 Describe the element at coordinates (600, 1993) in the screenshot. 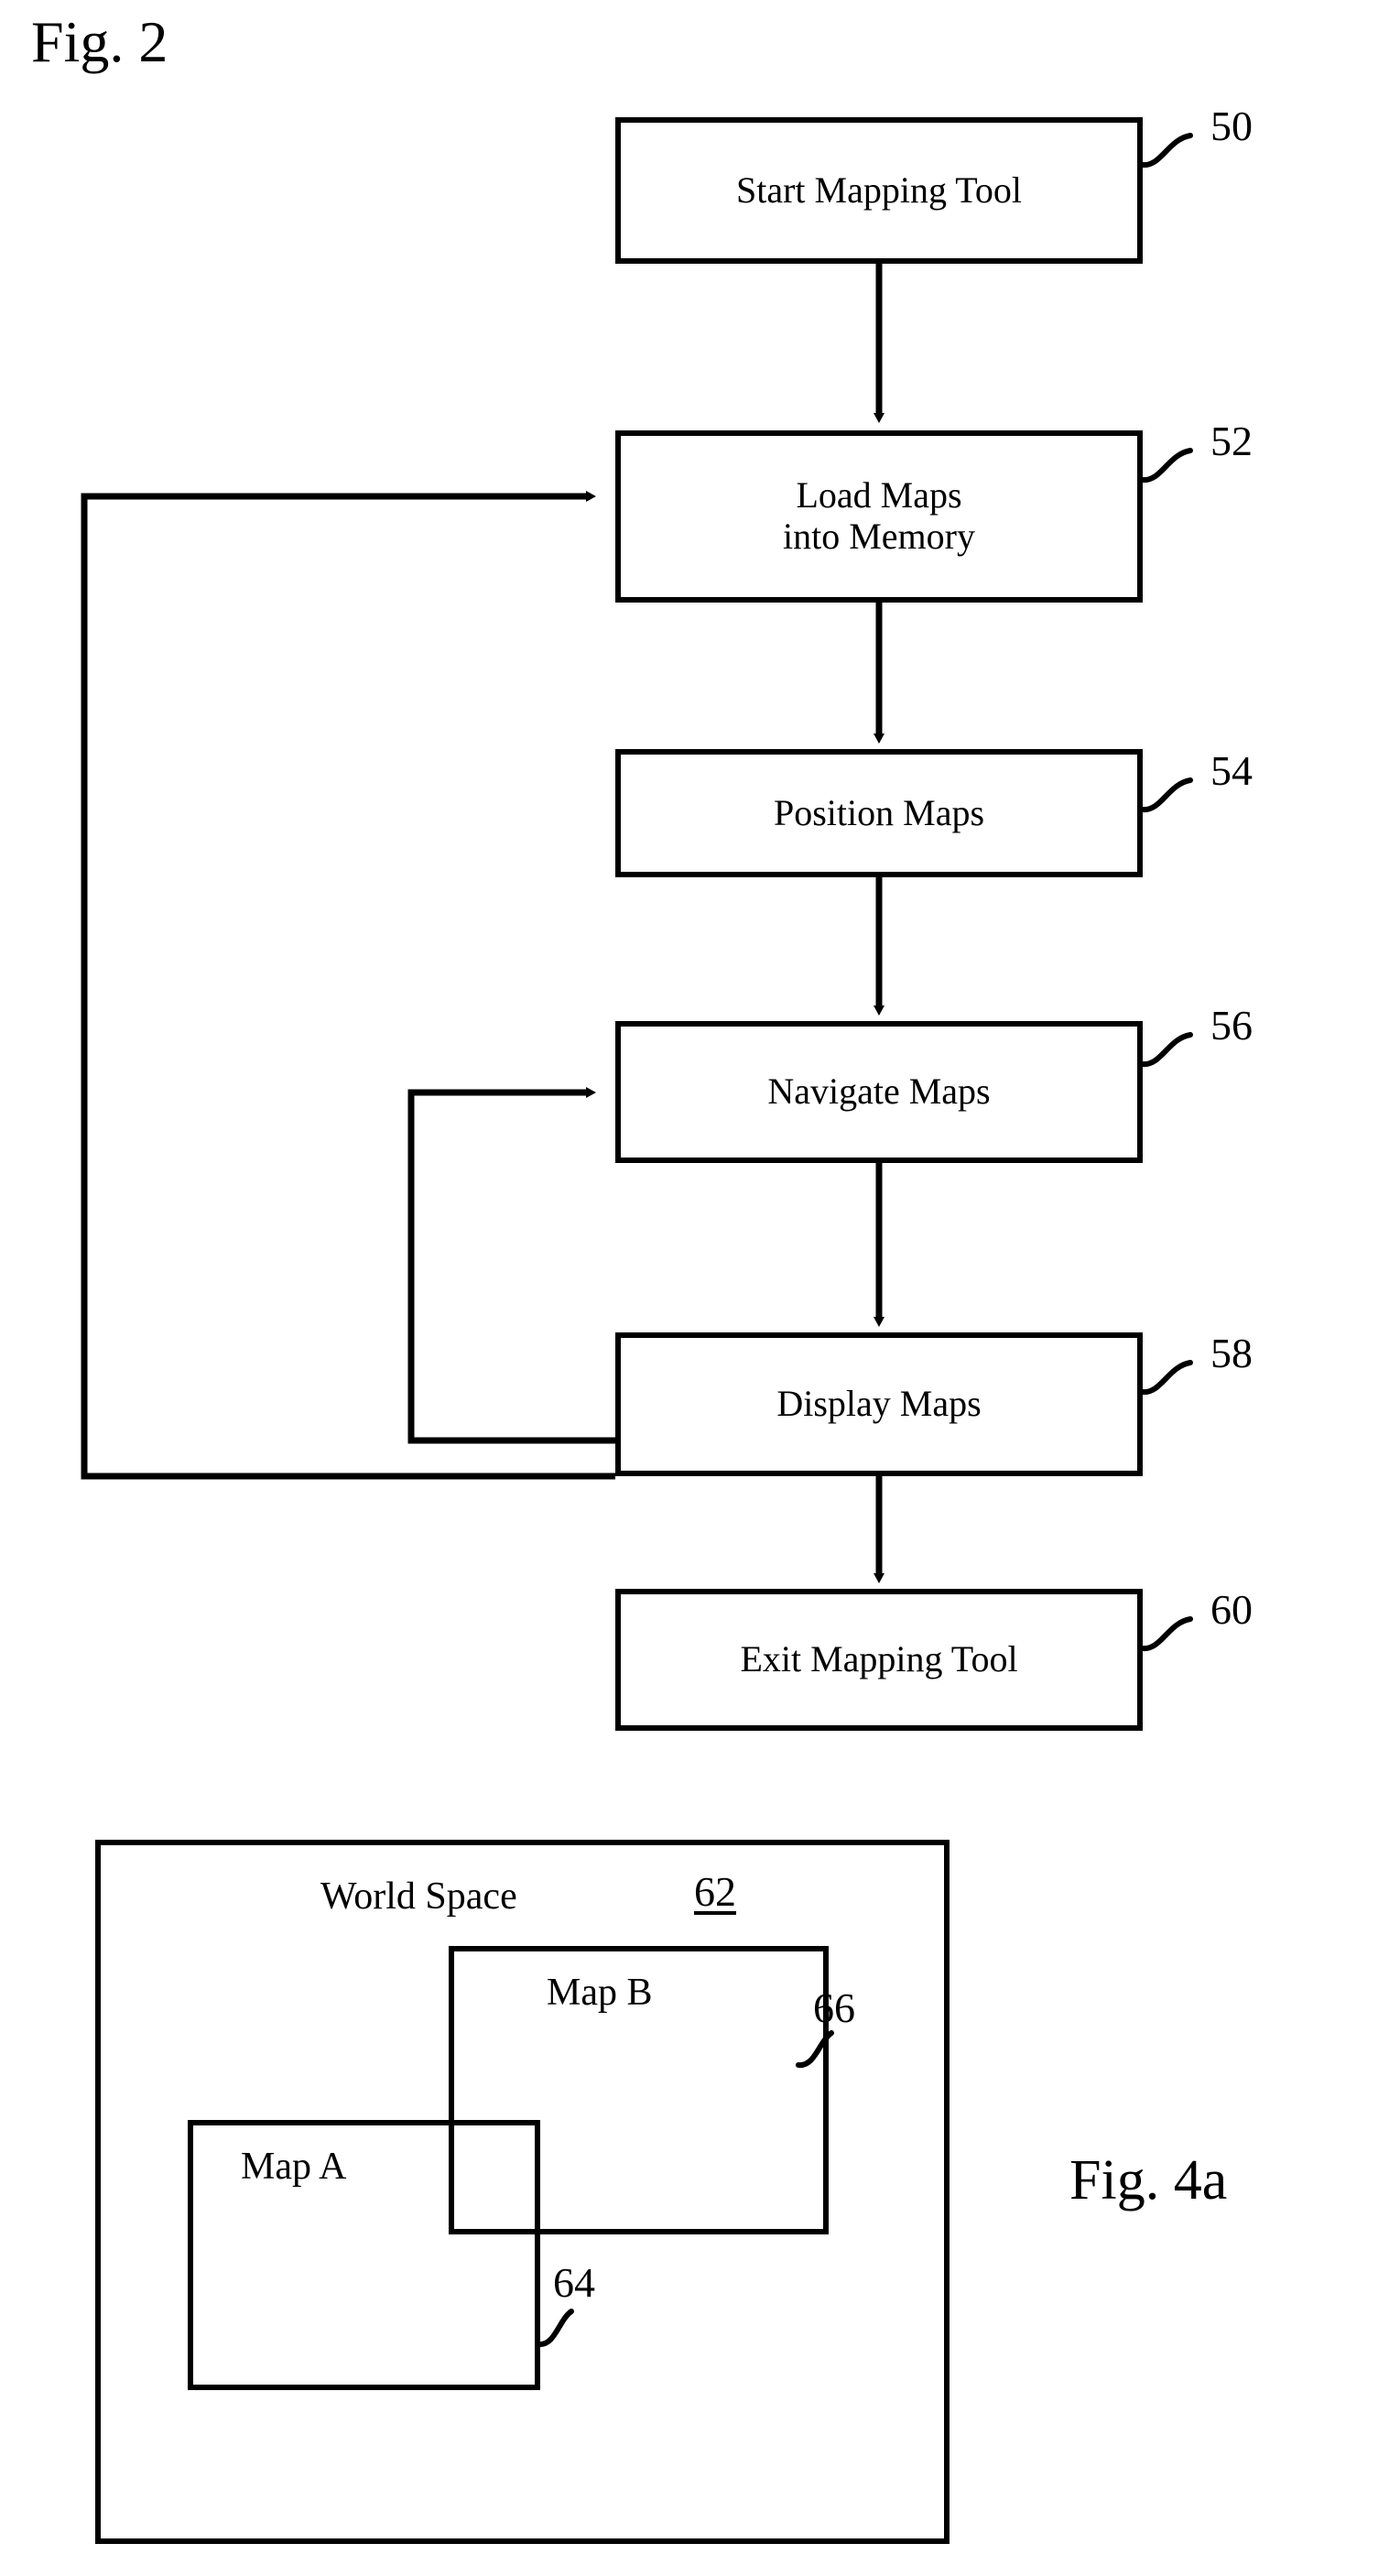

I see `map-b-label: Map B` at that location.